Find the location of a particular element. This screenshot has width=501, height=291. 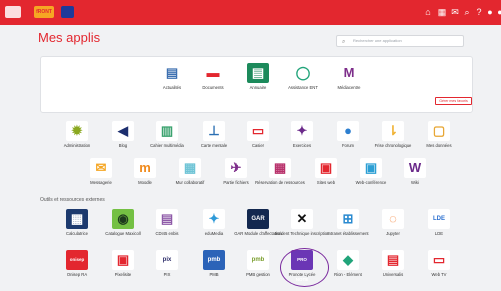

calculator-icon: ▦ is located at coordinates (77, 219).